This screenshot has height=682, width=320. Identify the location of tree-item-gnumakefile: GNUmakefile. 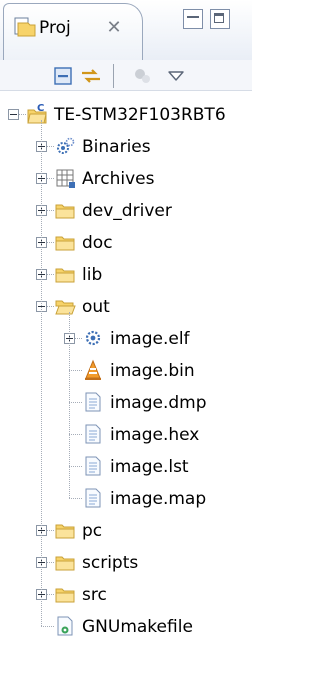
(126, 626).